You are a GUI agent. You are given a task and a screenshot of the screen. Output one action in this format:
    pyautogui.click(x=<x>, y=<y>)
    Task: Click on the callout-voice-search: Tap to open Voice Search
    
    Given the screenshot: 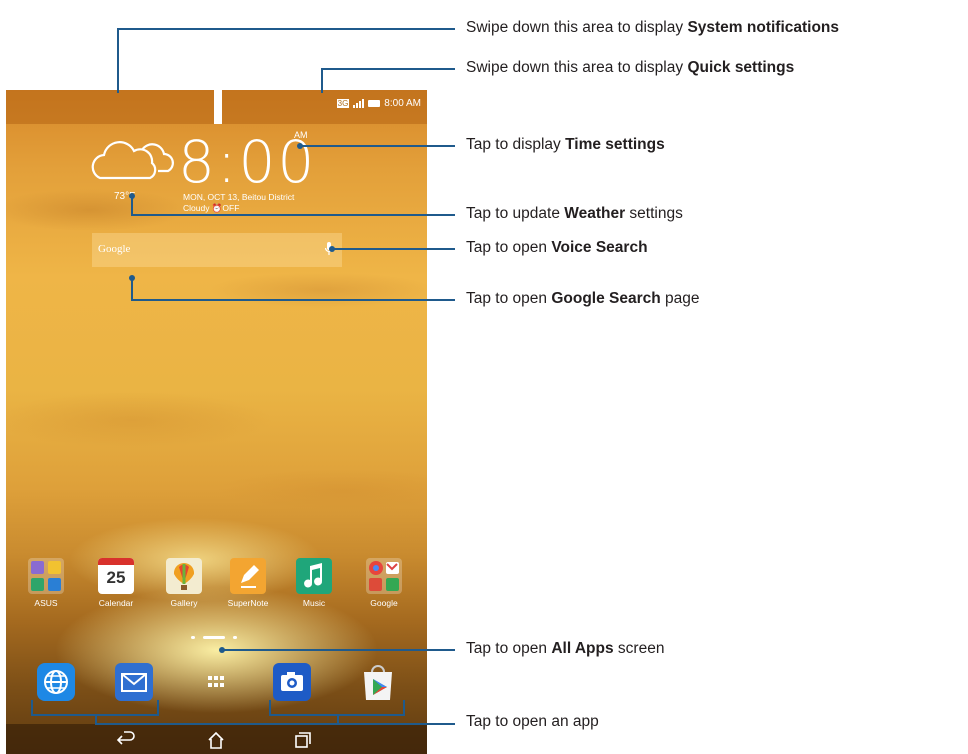 What is the action you would take?
    pyautogui.click(x=557, y=247)
    